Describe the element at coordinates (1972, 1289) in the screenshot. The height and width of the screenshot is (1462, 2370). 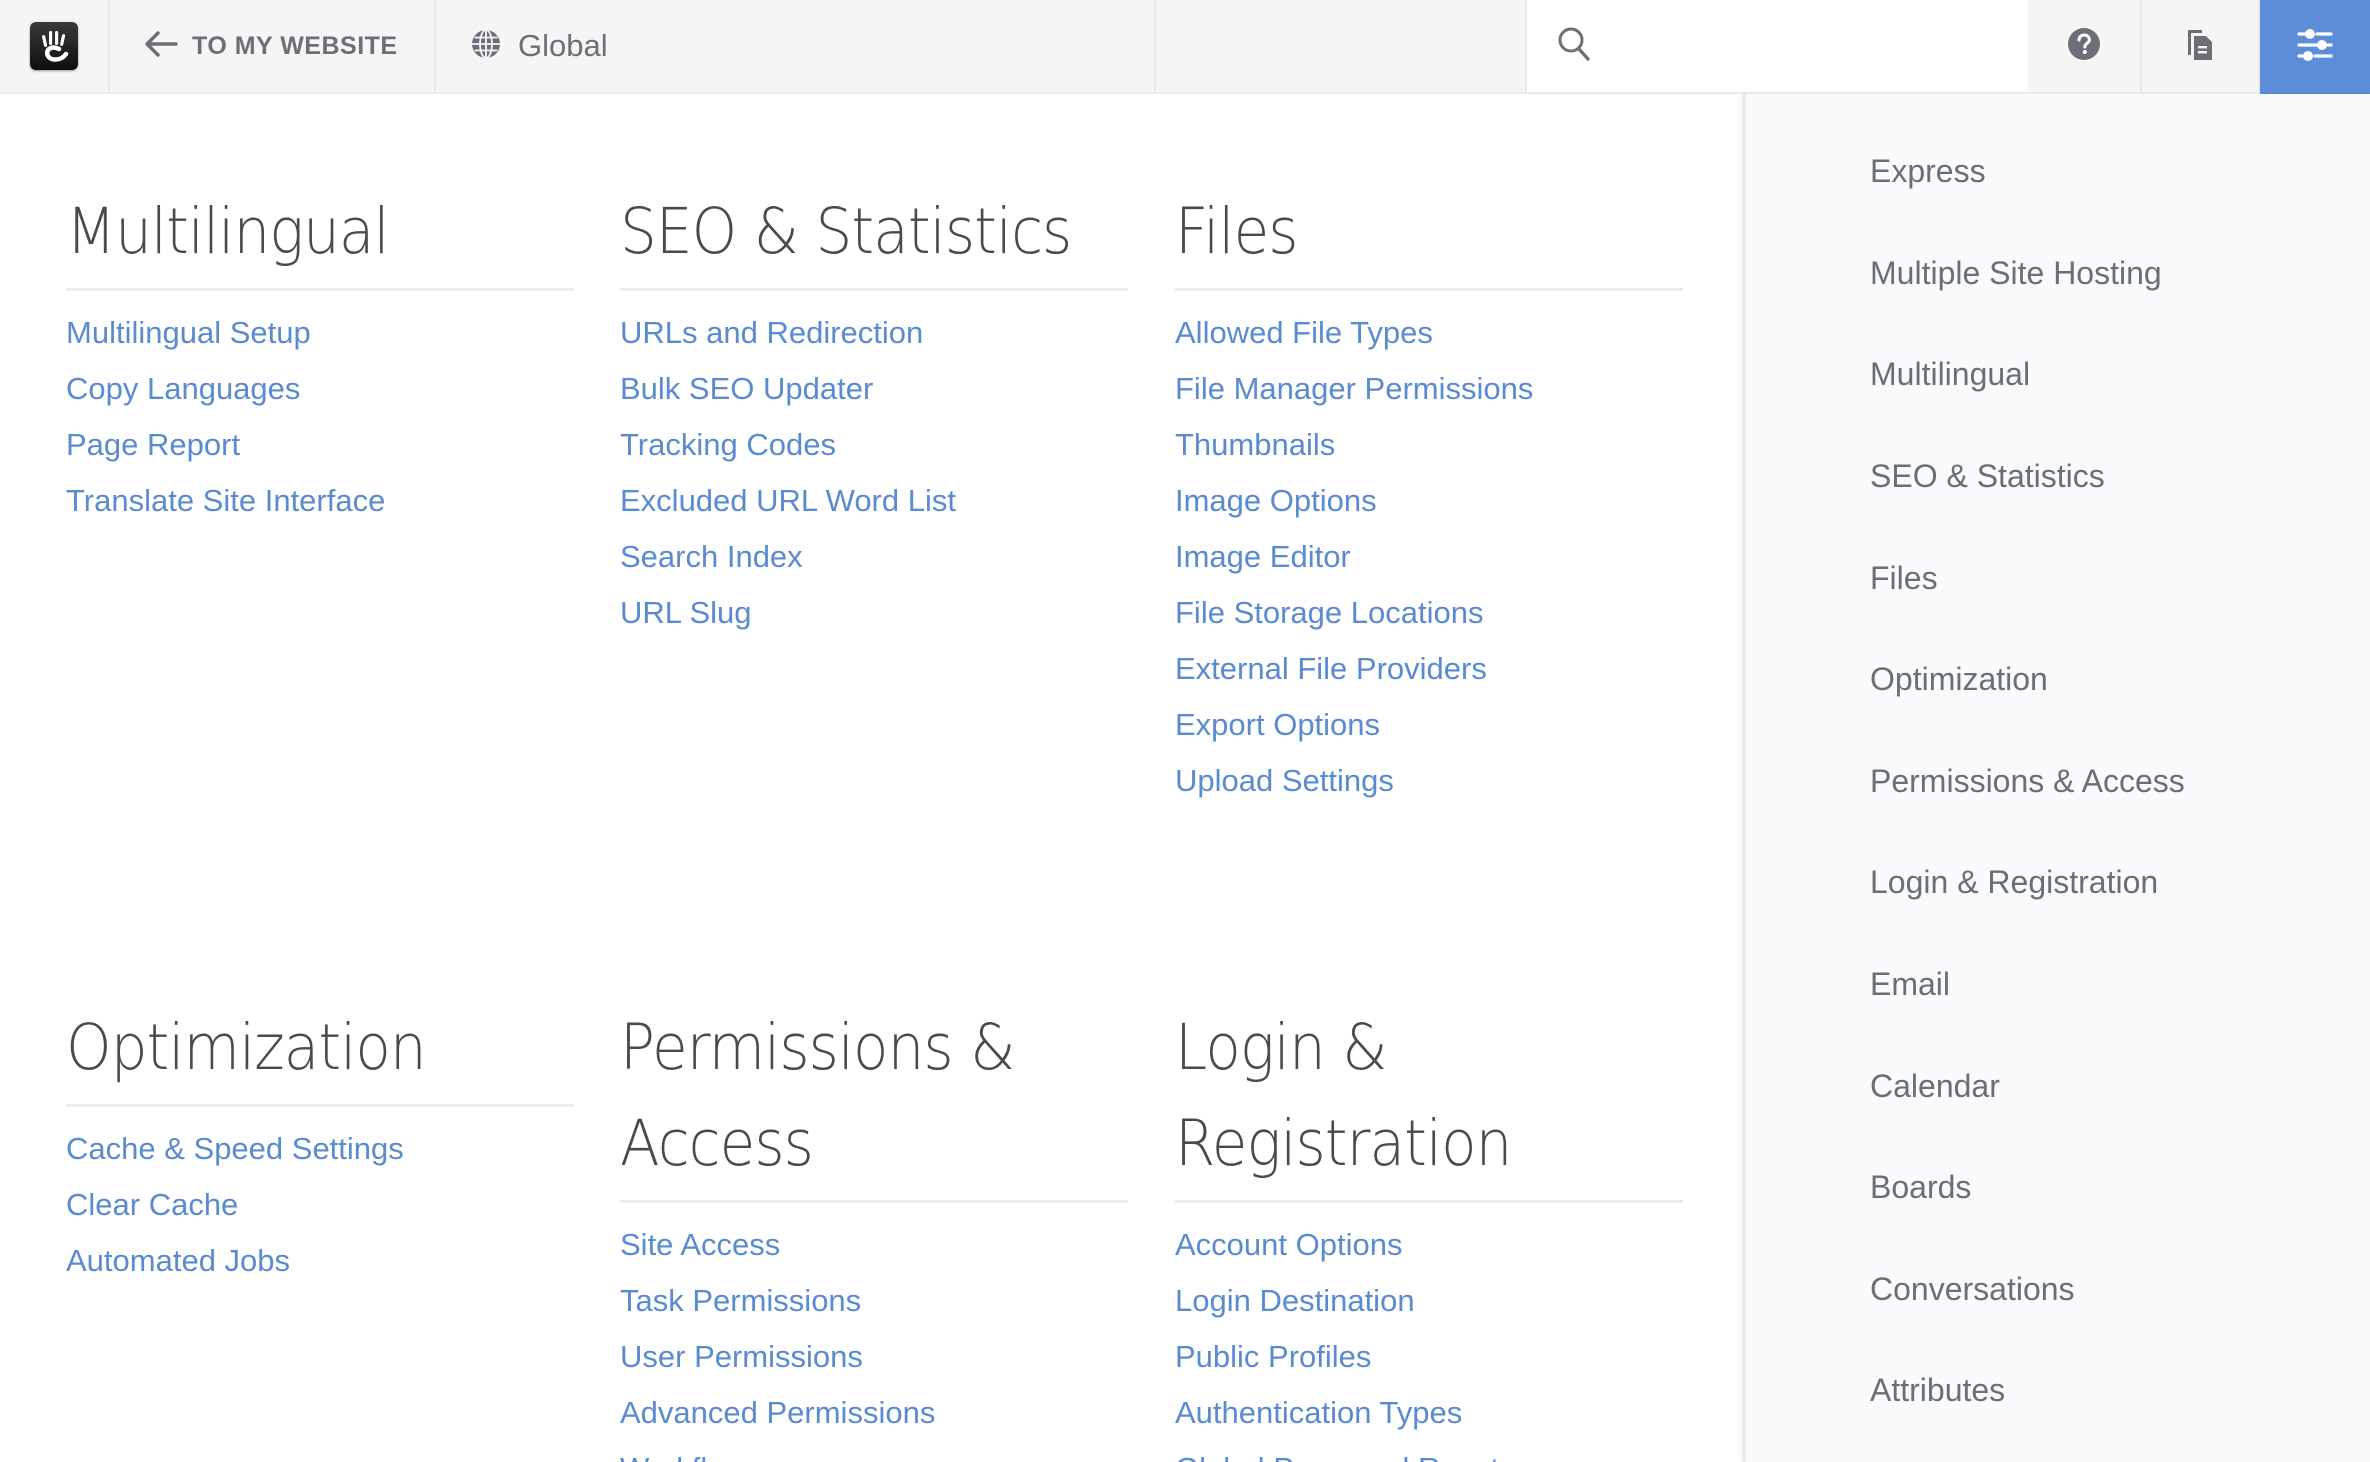
I see `sidebar-item-label: Conversations` at that location.